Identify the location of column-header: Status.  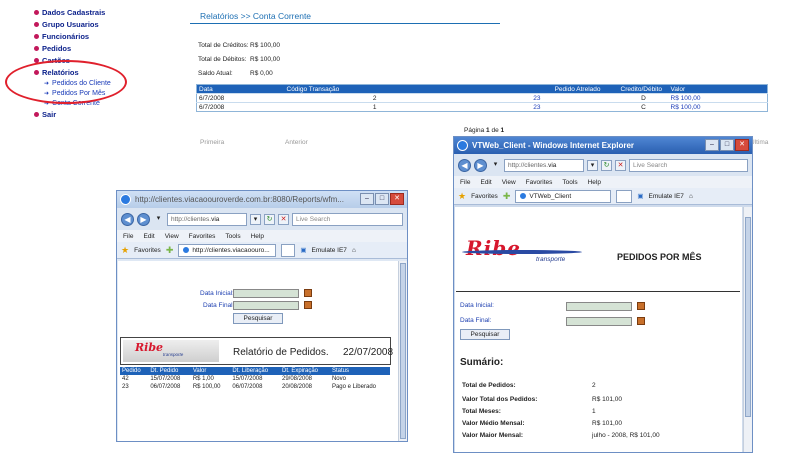
(359, 371).